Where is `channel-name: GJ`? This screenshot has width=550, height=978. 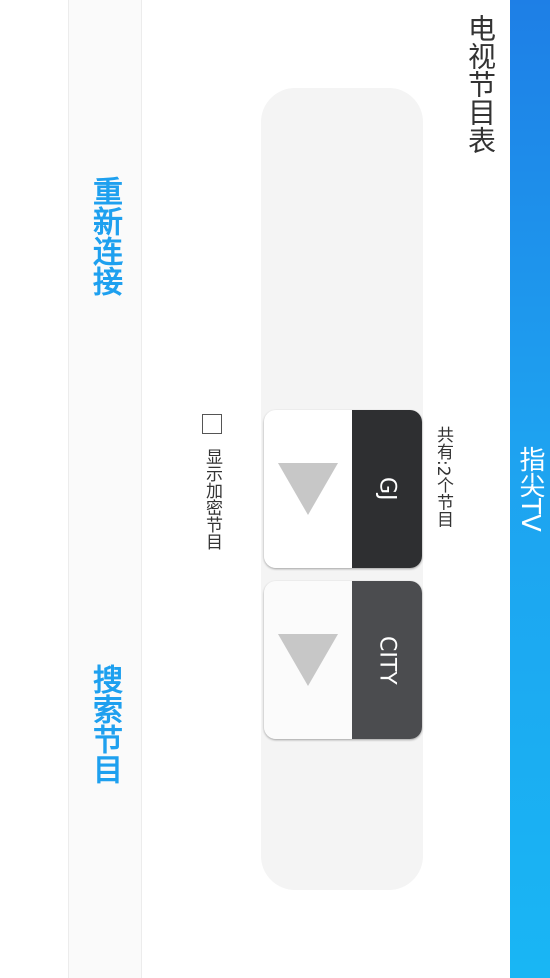
channel-name: GJ is located at coordinates (387, 489).